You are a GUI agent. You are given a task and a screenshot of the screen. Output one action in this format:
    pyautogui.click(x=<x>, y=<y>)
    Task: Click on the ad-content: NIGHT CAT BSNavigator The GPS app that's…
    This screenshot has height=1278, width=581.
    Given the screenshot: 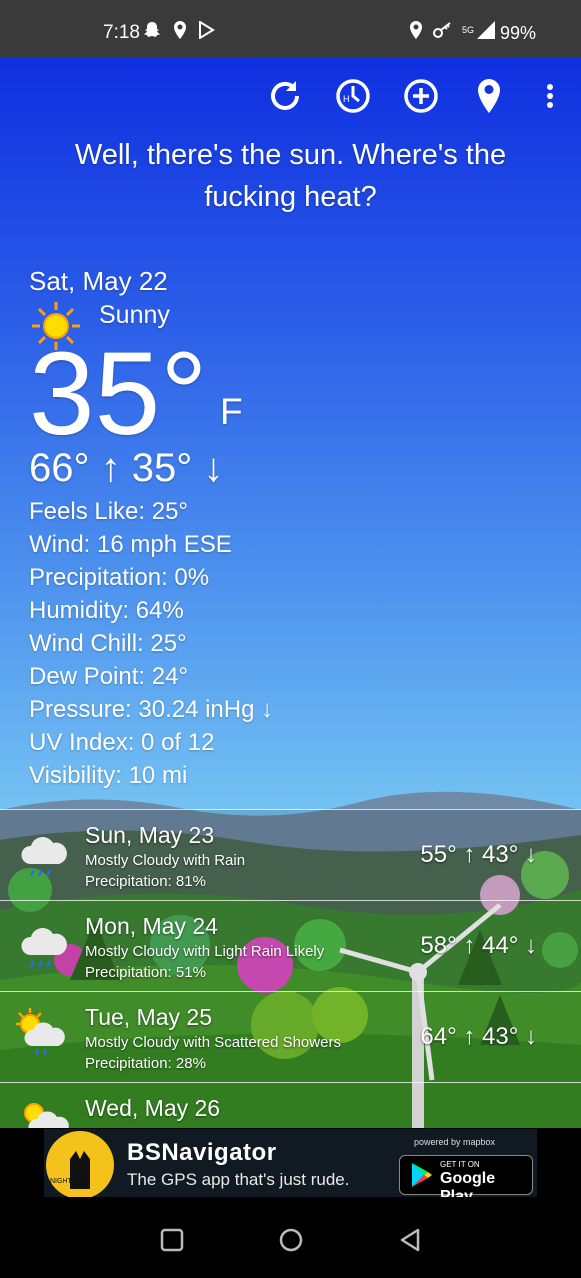 What is the action you would take?
    pyautogui.click(x=290, y=1163)
    